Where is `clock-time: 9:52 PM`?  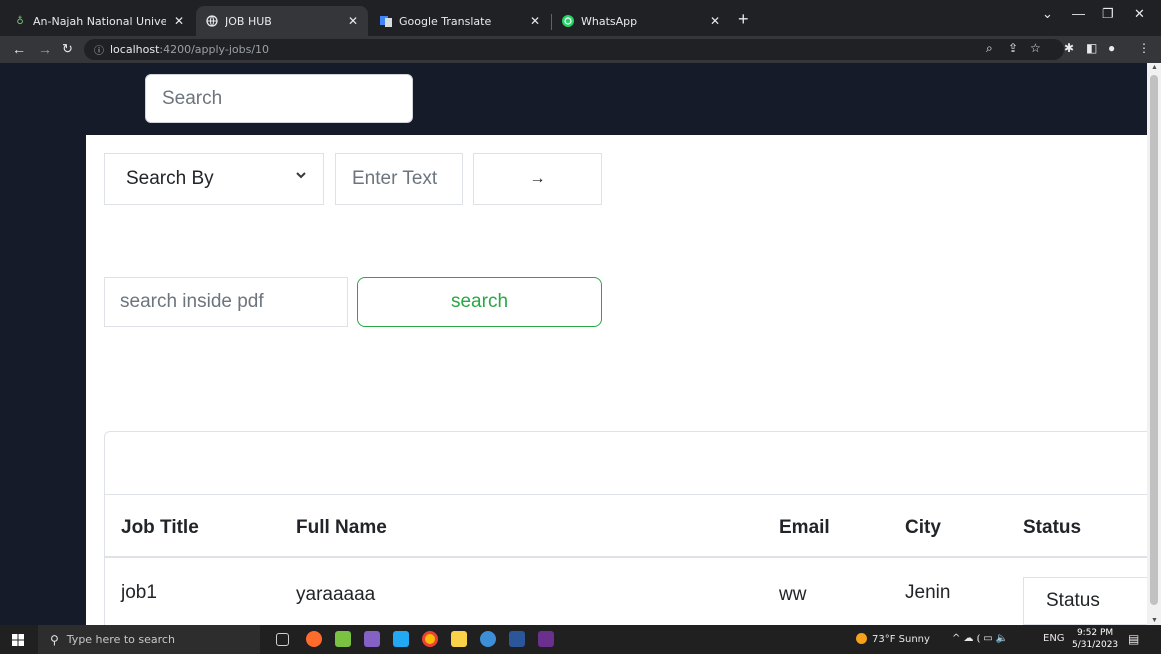
clock-time: 9:52 PM is located at coordinates (1095, 633).